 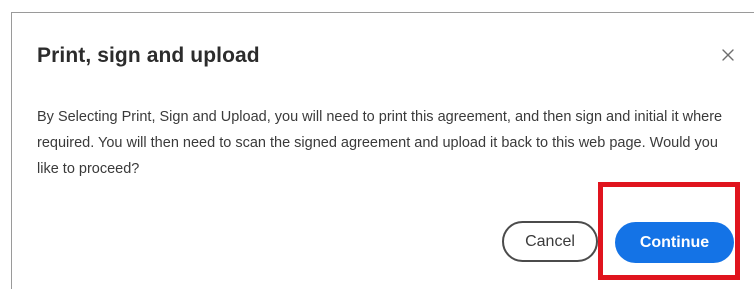 I want to click on continue-button: Continue, so click(x=674, y=242).